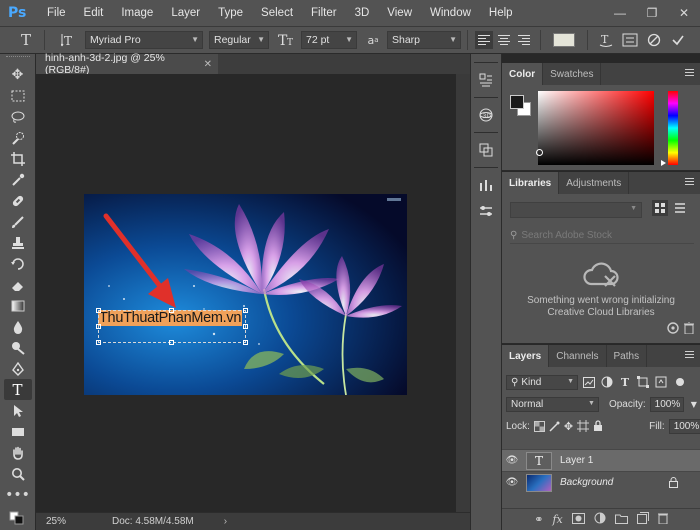 This screenshot has width=700, height=530. Describe the element at coordinates (666, 404) in the screenshot. I see `opacity-input: 100%` at that location.